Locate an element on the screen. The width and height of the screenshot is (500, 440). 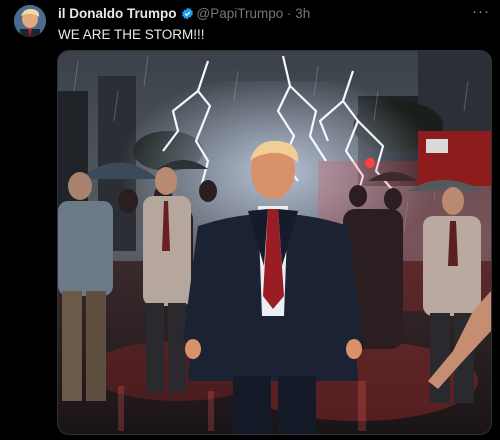
timestamp: 3h is located at coordinates (302, 13).